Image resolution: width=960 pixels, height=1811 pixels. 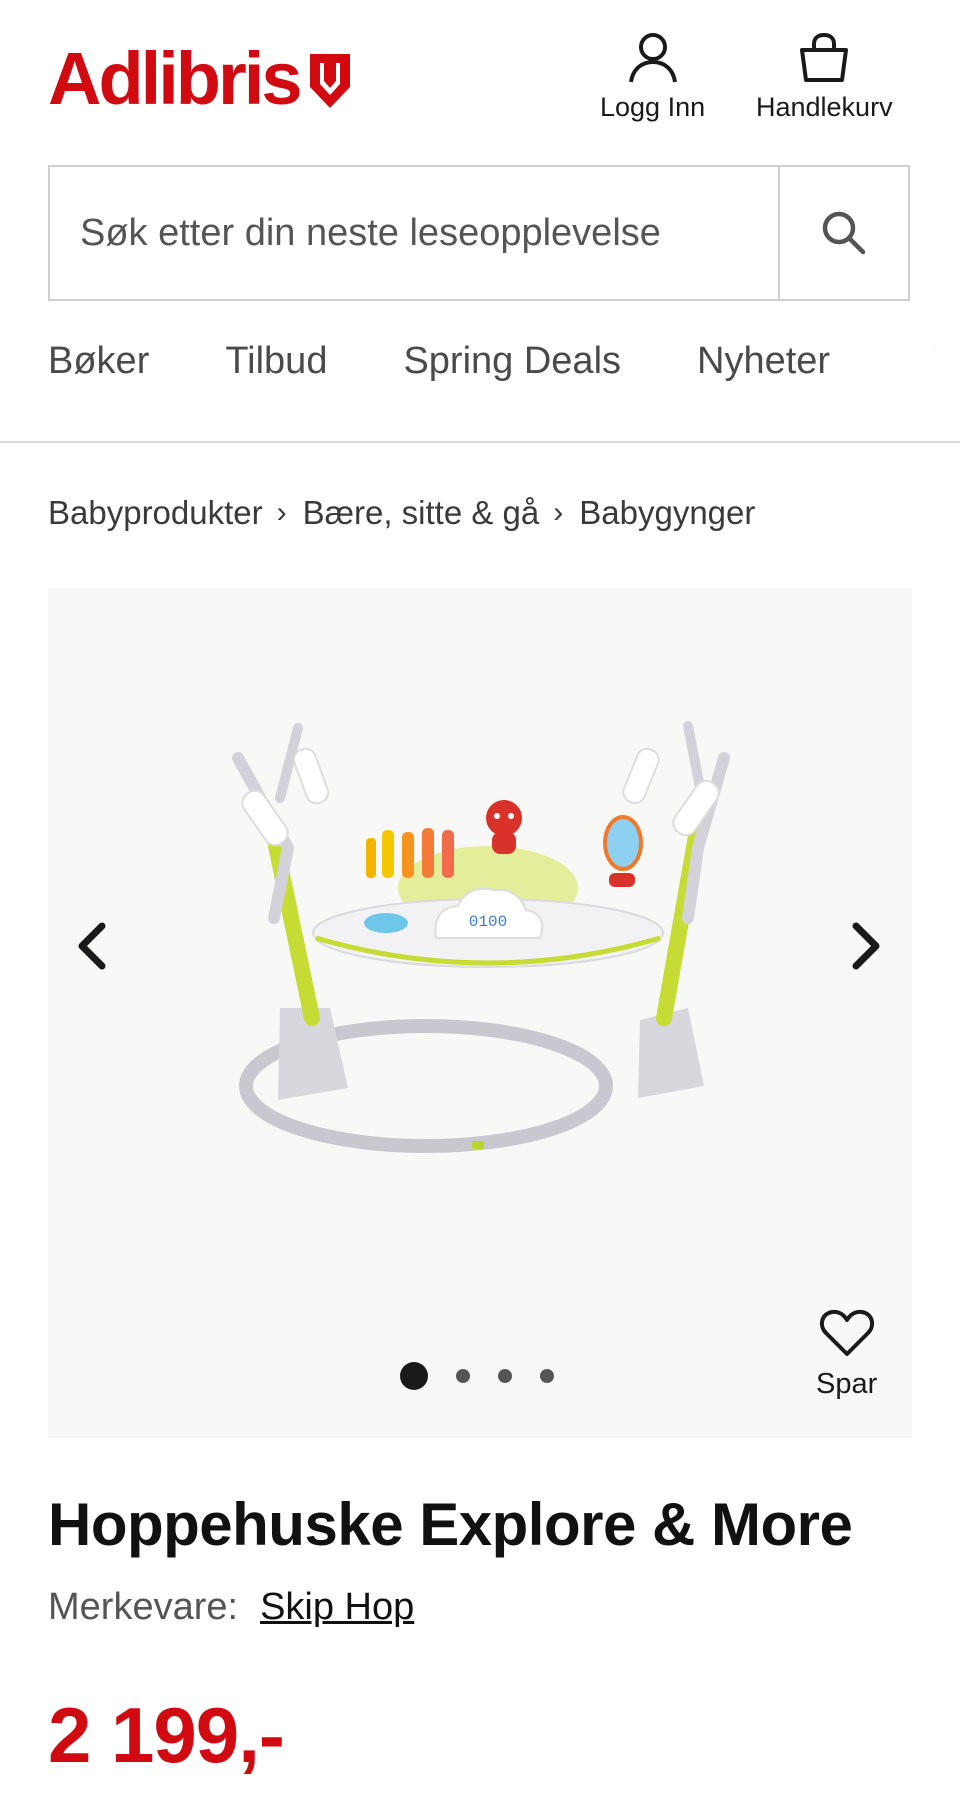 I want to click on chevron-left-icon, so click(x=92, y=946).